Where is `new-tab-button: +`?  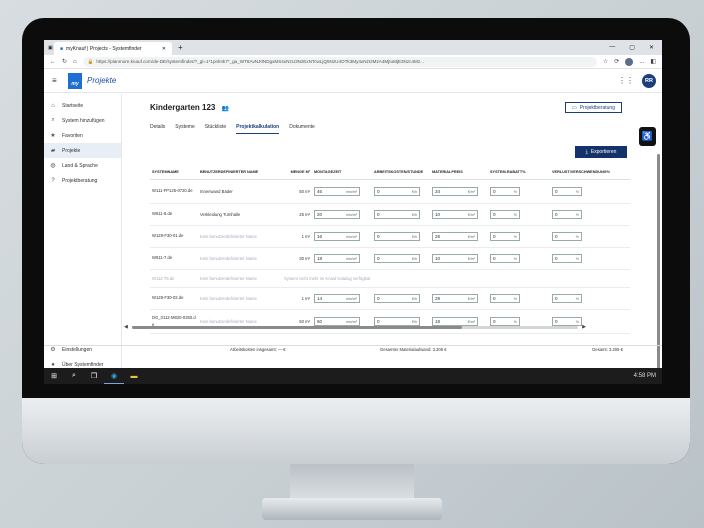
new-tab-button: + is located at coordinates (180, 47).